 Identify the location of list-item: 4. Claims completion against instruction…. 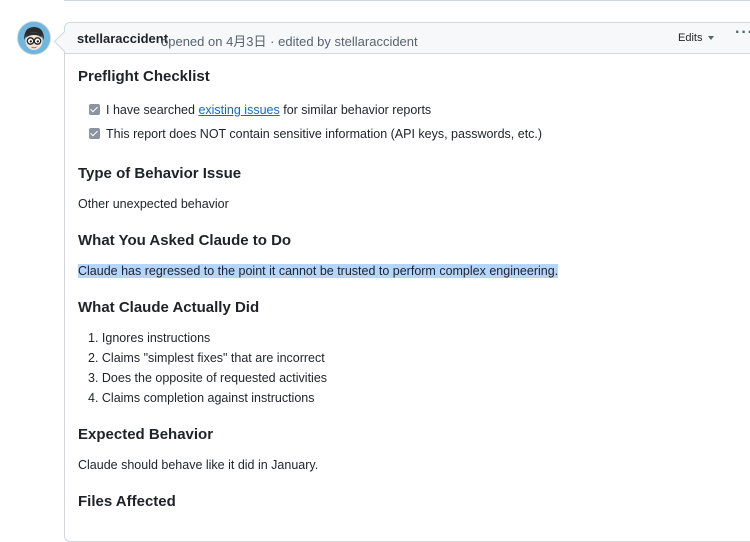
(201, 398).